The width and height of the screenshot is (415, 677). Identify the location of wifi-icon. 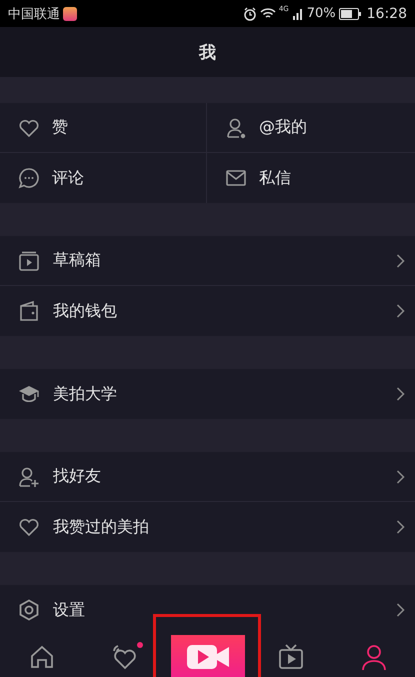
(268, 13).